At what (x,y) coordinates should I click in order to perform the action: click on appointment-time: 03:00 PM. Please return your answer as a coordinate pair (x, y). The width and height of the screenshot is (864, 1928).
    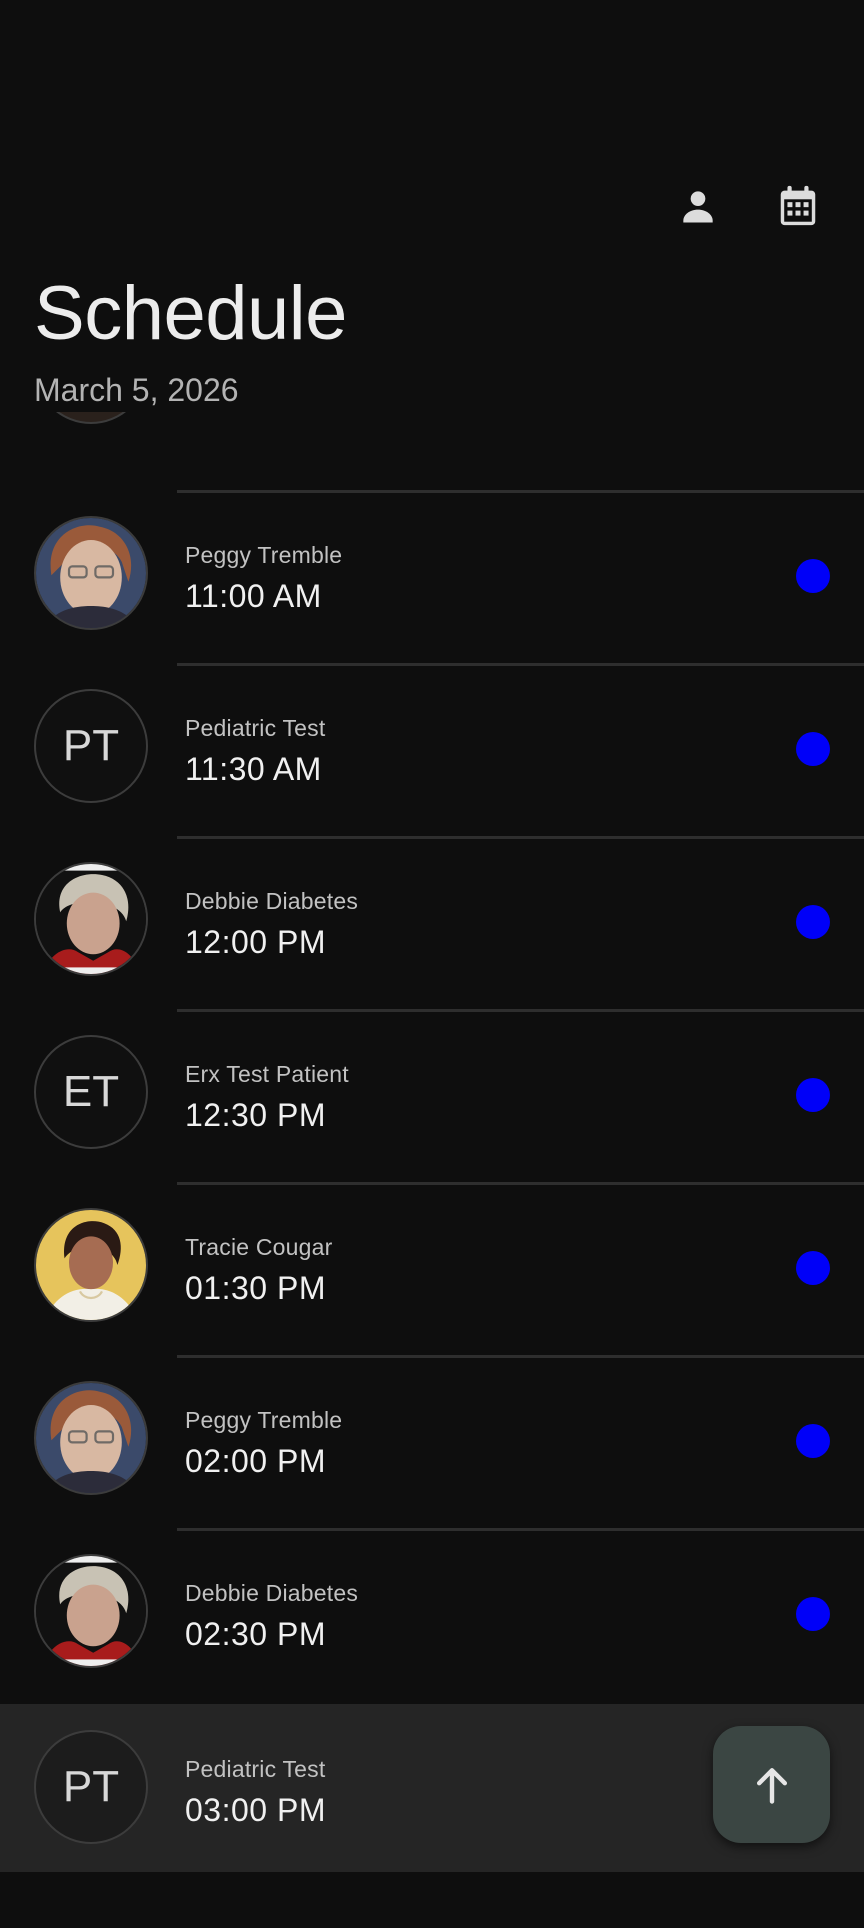
    Looking at the image, I should click on (255, 1810).